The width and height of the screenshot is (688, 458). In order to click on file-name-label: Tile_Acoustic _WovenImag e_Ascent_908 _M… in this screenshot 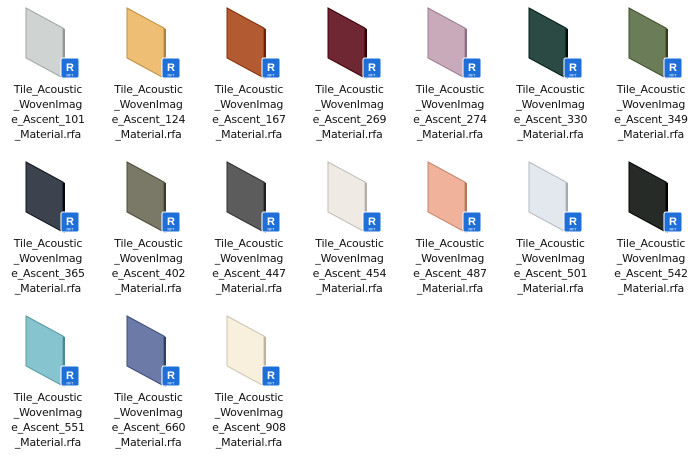, I will do `click(249, 420)`.